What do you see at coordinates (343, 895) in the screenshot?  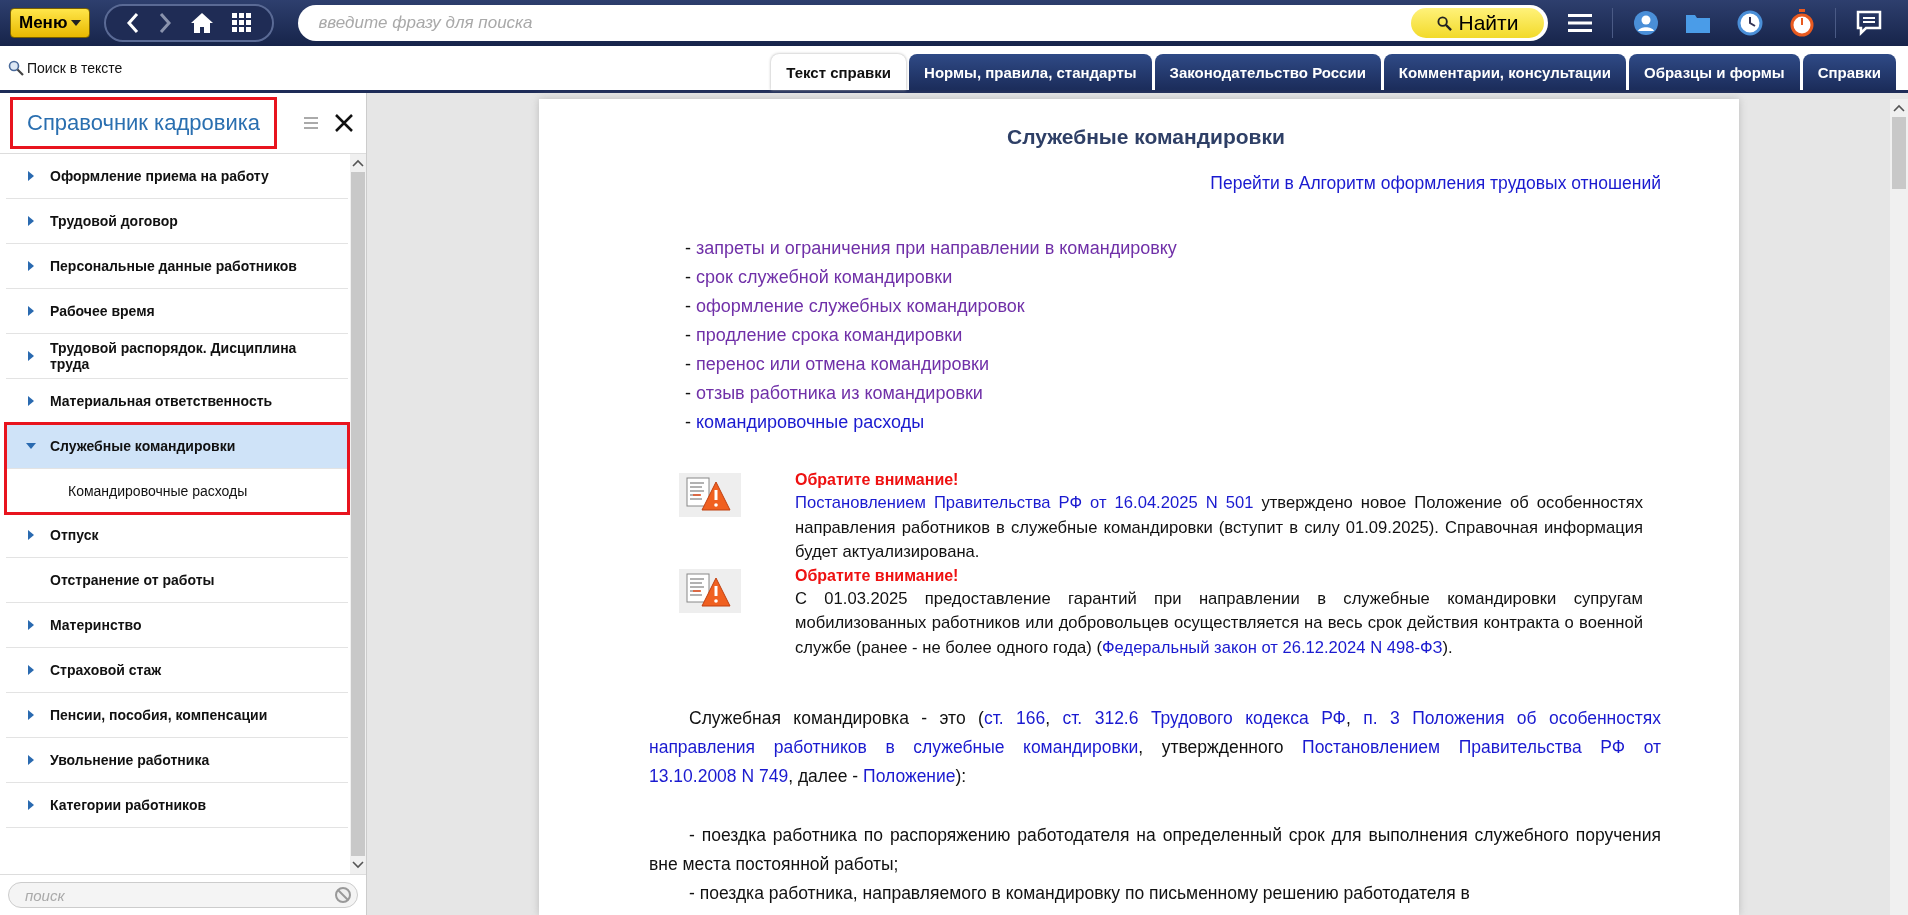 I see `clear-icon` at bounding box center [343, 895].